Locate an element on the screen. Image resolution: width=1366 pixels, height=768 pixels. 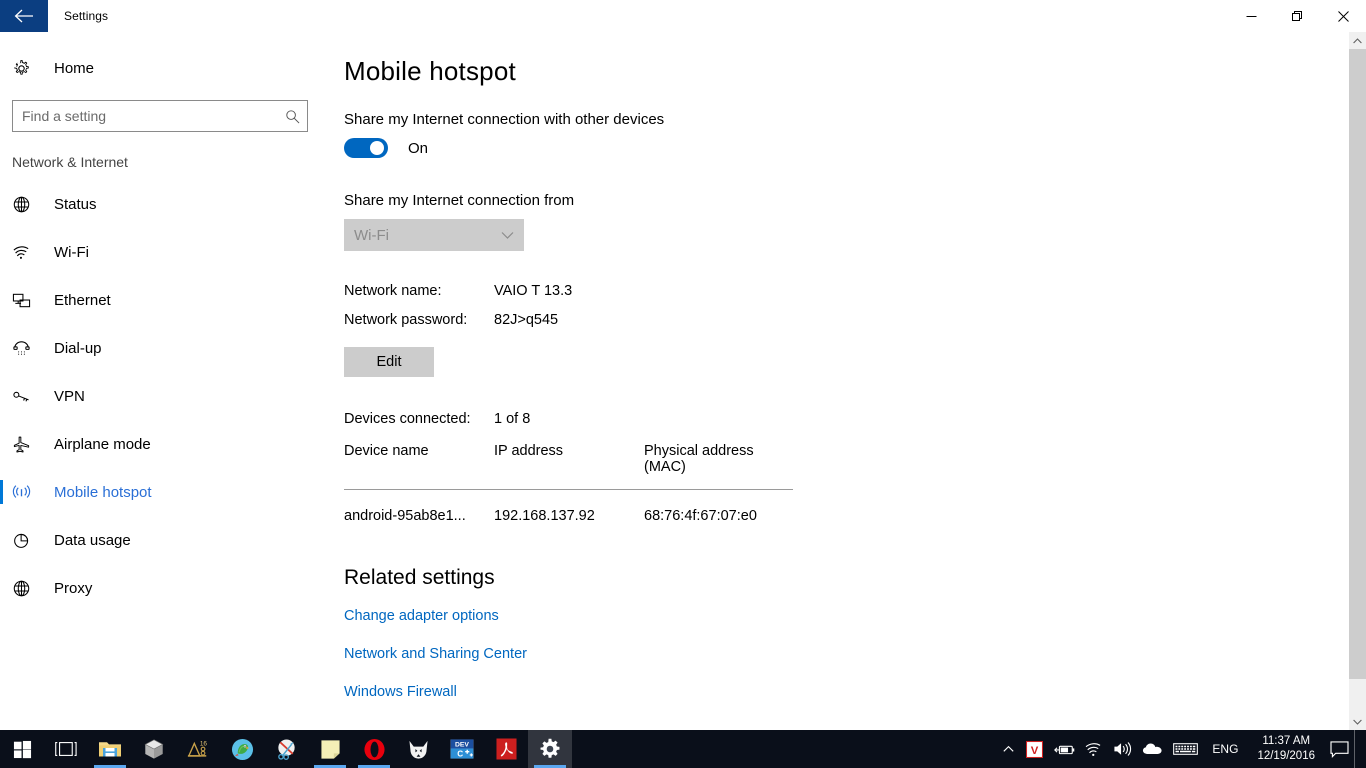
task-view-button is located at coordinates (66, 749).